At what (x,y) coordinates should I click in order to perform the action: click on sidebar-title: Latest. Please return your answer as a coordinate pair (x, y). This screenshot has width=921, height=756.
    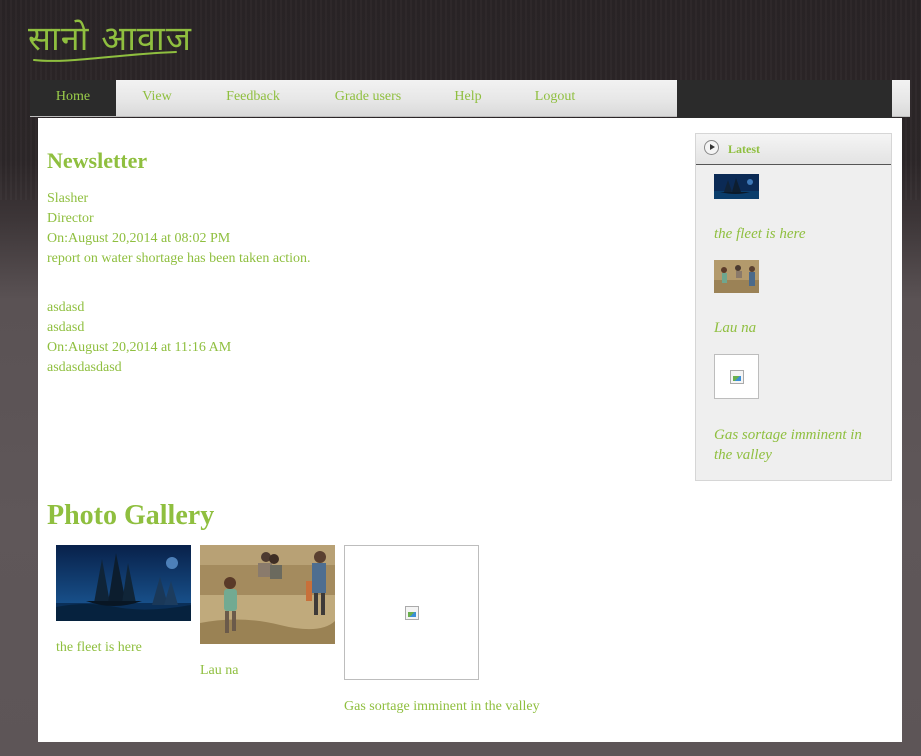
    Looking at the image, I should click on (744, 149).